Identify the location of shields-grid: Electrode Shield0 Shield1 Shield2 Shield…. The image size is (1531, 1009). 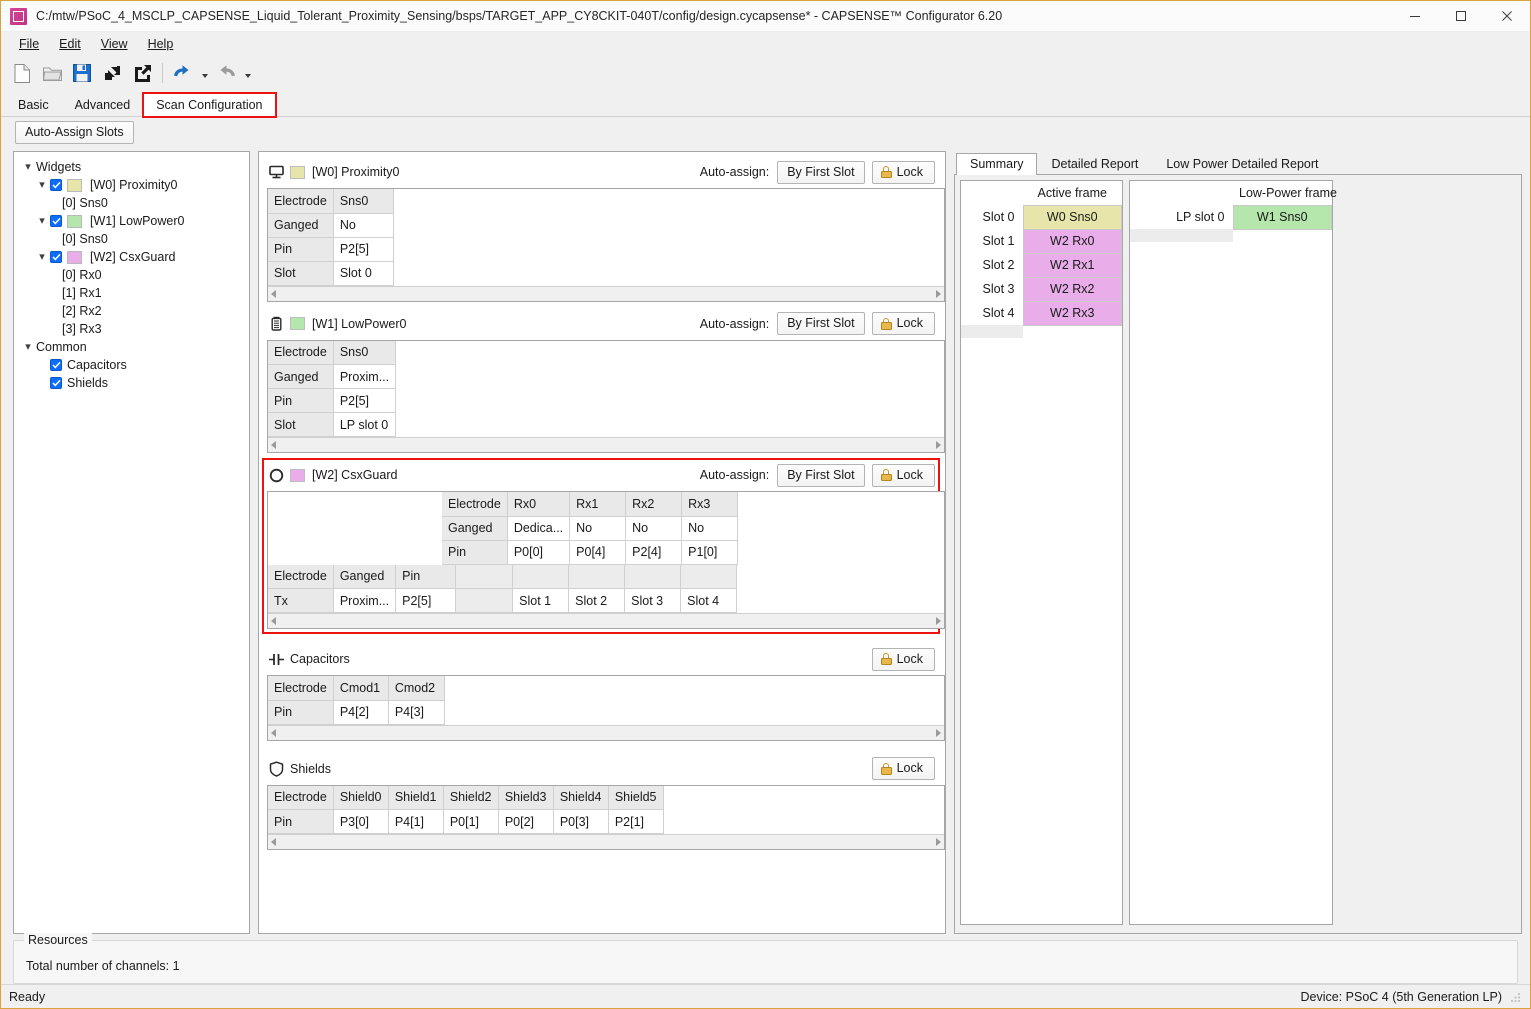
(606, 817).